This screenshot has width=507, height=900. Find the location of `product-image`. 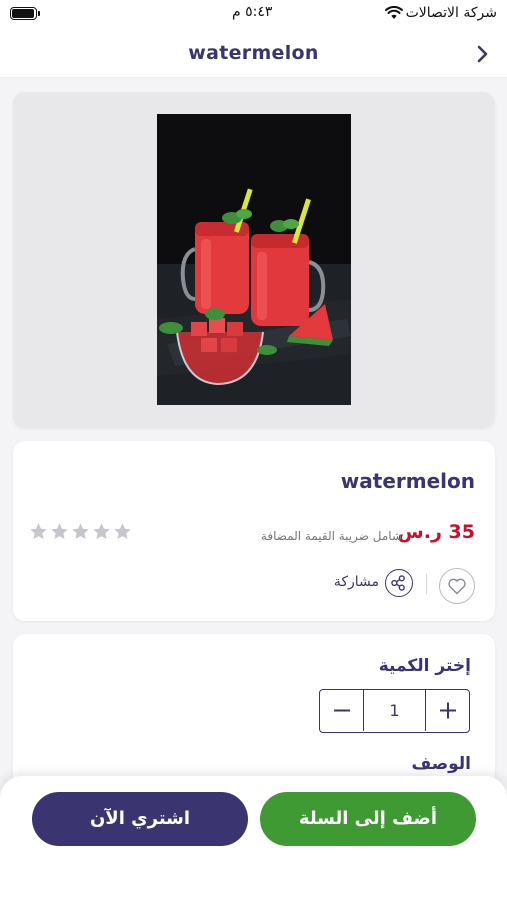

product-image is located at coordinates (254, 259).